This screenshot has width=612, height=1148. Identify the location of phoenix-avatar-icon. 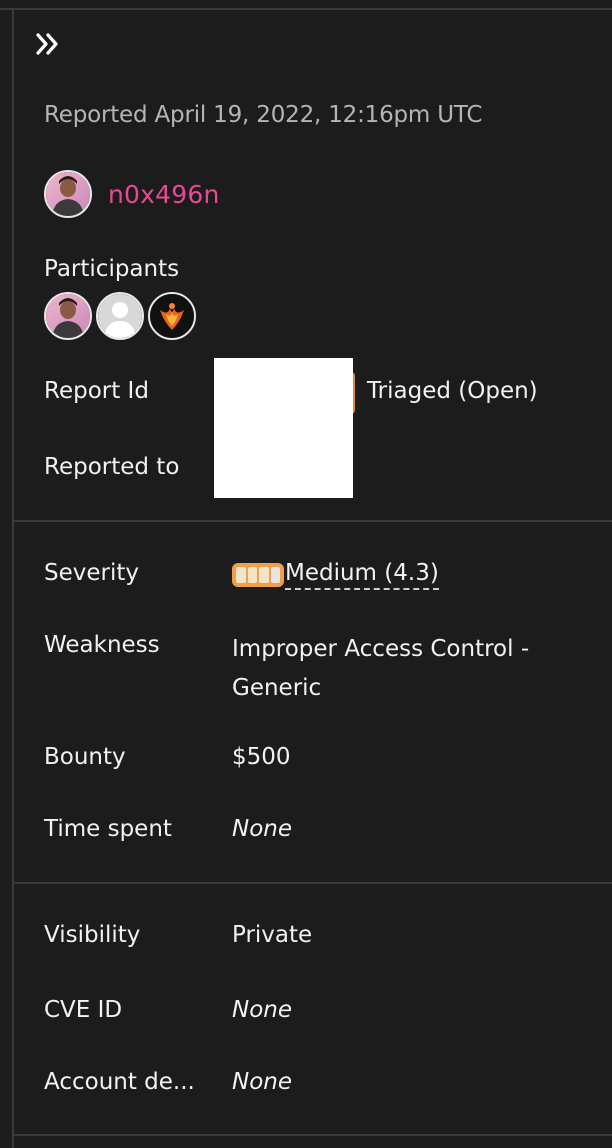
(172, 316).